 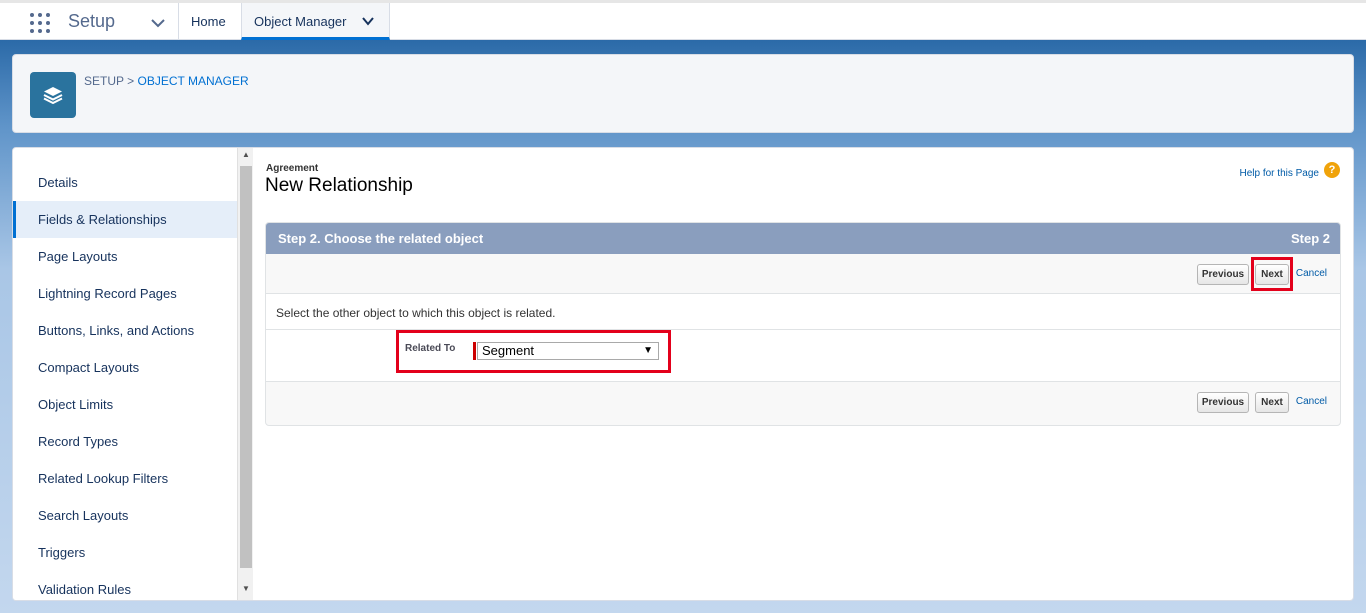 I want to click on step-header: Step 2. Choose the related object Step 2, so click(x=803, y=238).